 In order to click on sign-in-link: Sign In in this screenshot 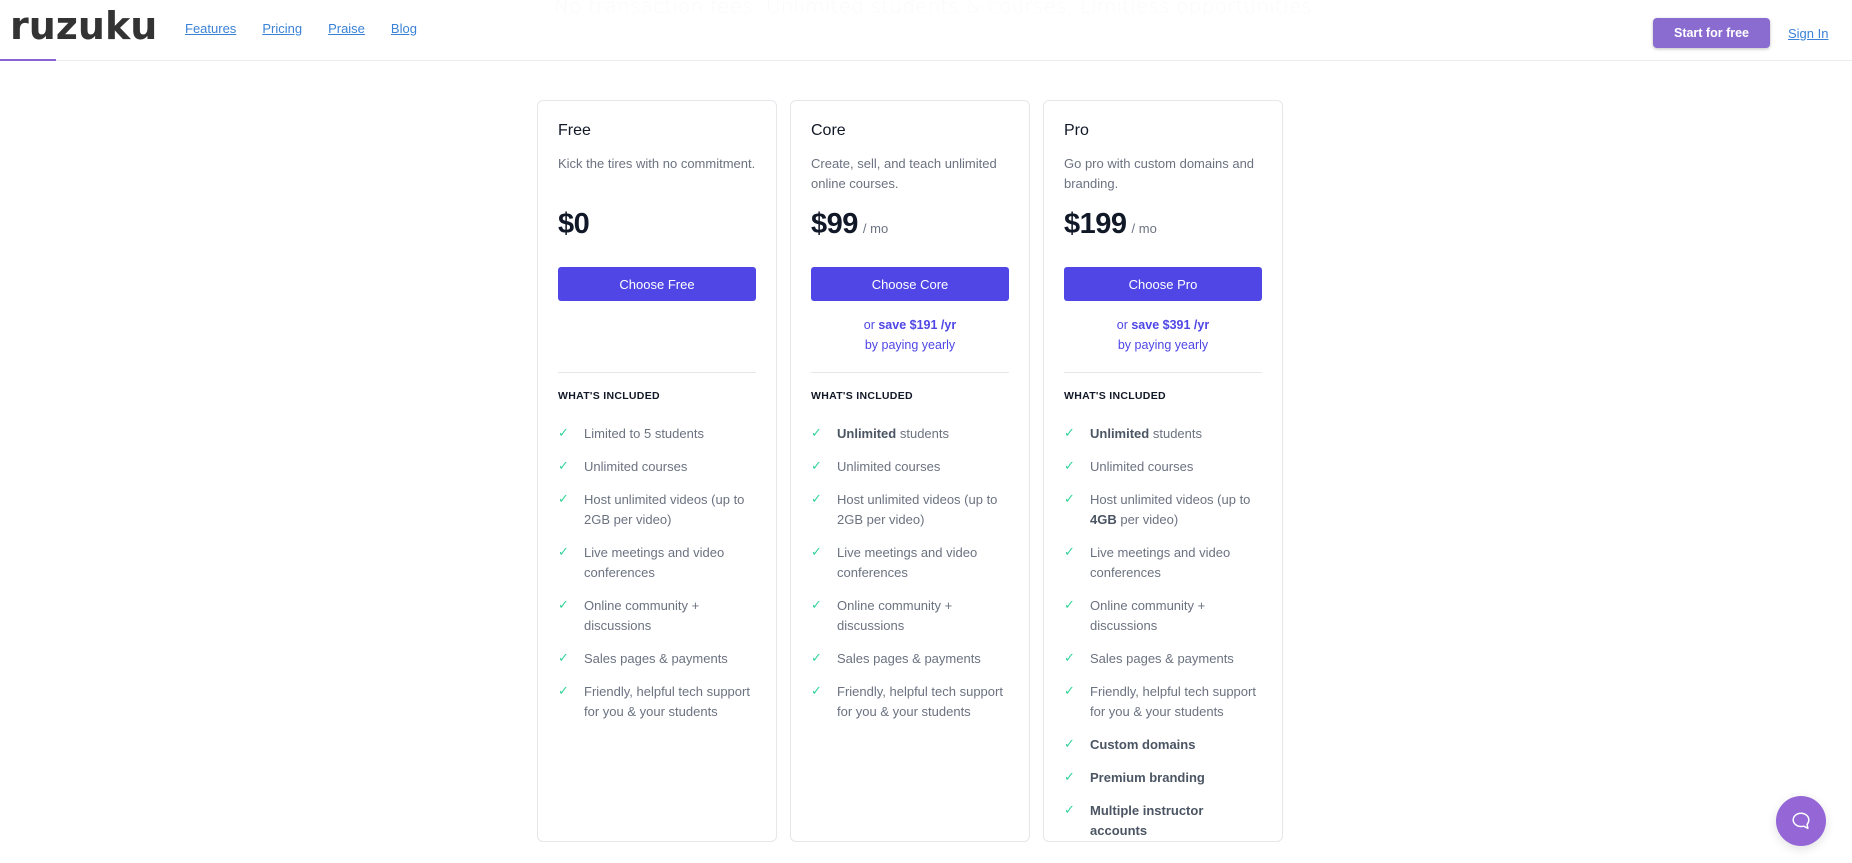, I will do `click(1808, 33)`.